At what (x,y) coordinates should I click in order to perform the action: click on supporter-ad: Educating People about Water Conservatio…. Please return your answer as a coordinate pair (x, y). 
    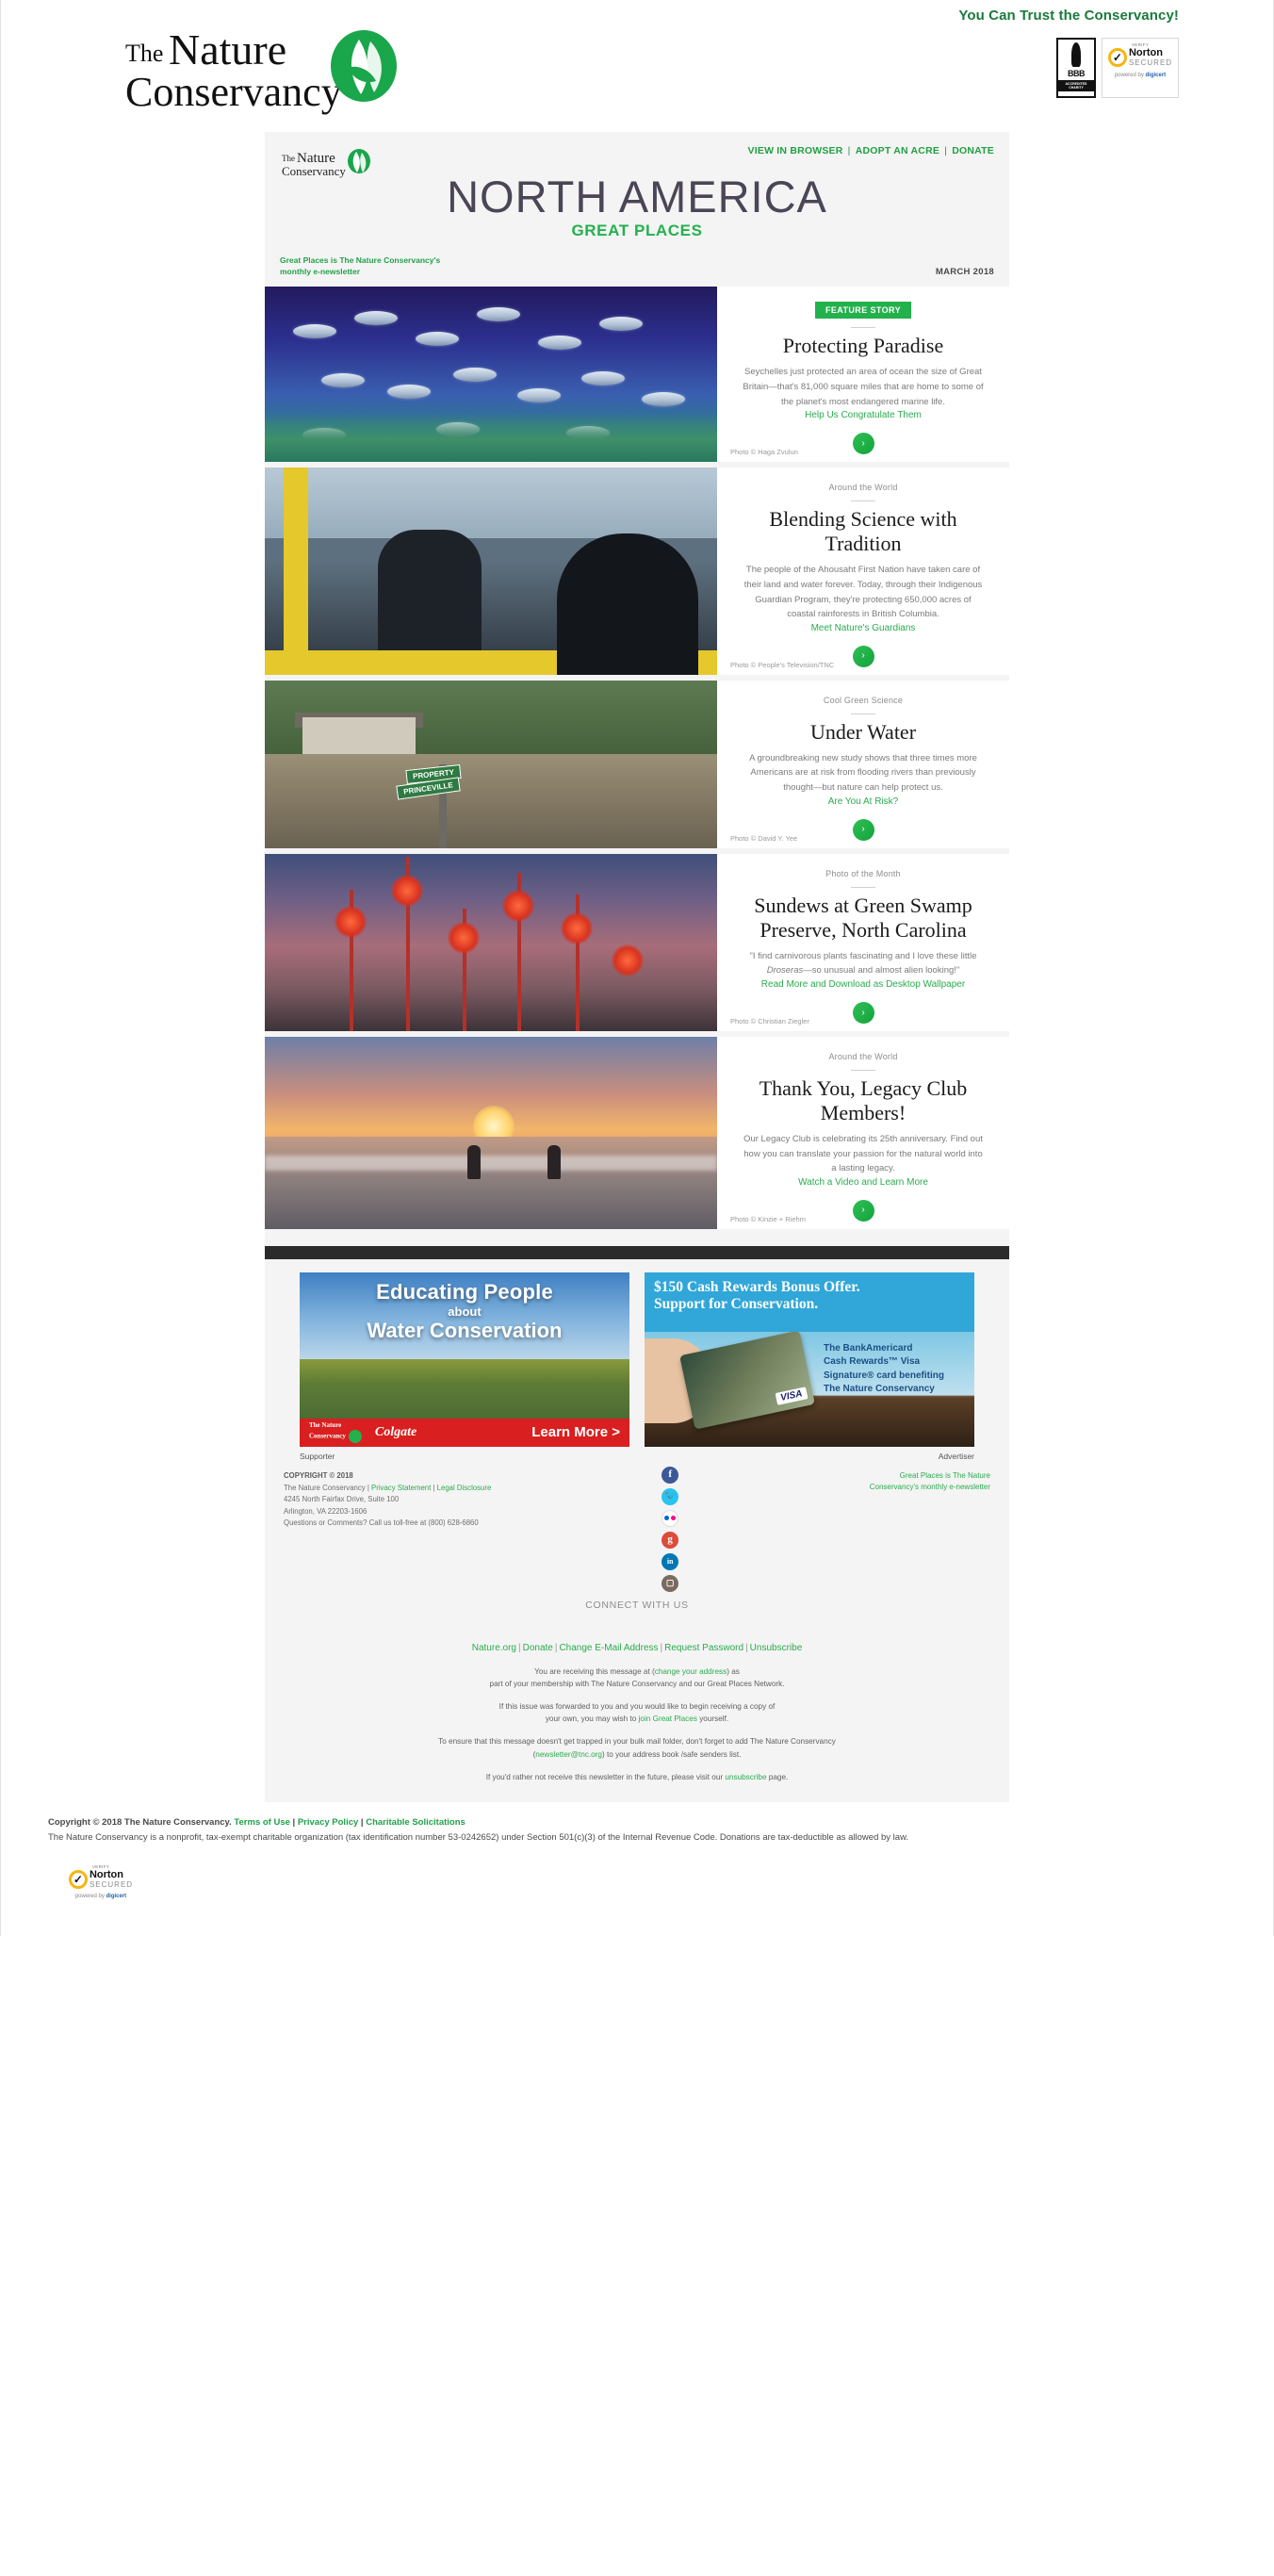
    Looking at the image, I should click on (464, 1359).